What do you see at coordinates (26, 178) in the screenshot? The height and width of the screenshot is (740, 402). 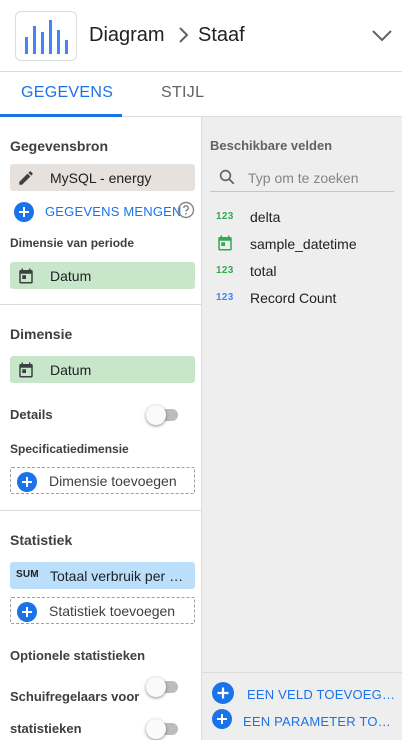 I see `pencil-icon` at bounding box center [26, 178].